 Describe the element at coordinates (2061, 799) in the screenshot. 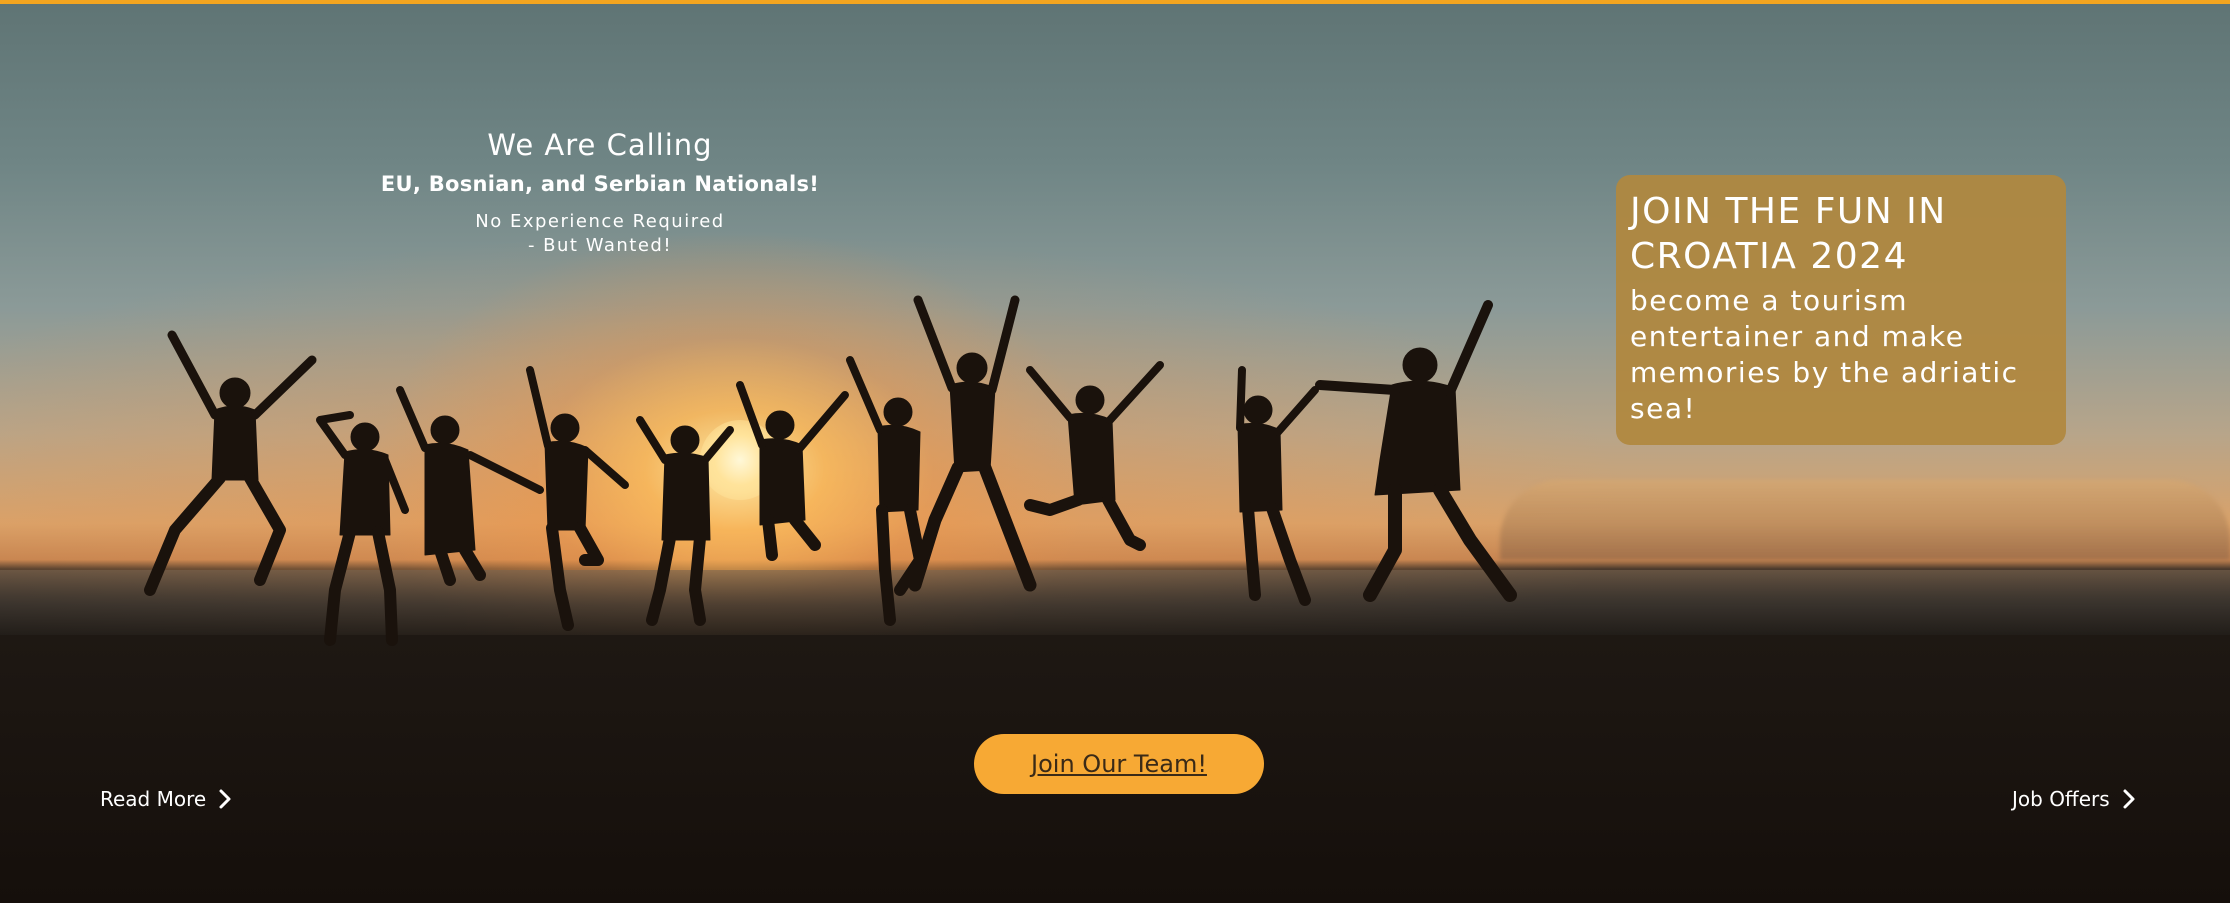

I see `job-offers-label: Job Offers` at that location.